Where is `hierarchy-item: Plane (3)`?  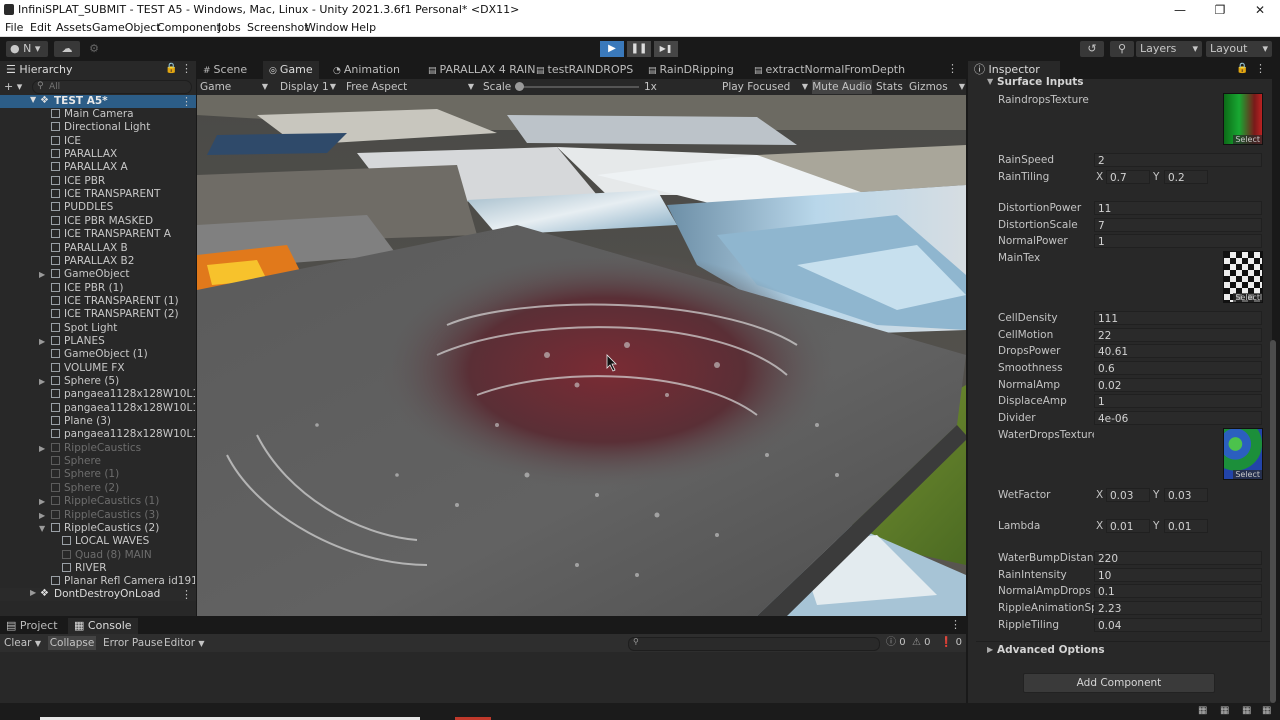
hierarchy-item: Plane (3) is located at coordinates (97, 421).